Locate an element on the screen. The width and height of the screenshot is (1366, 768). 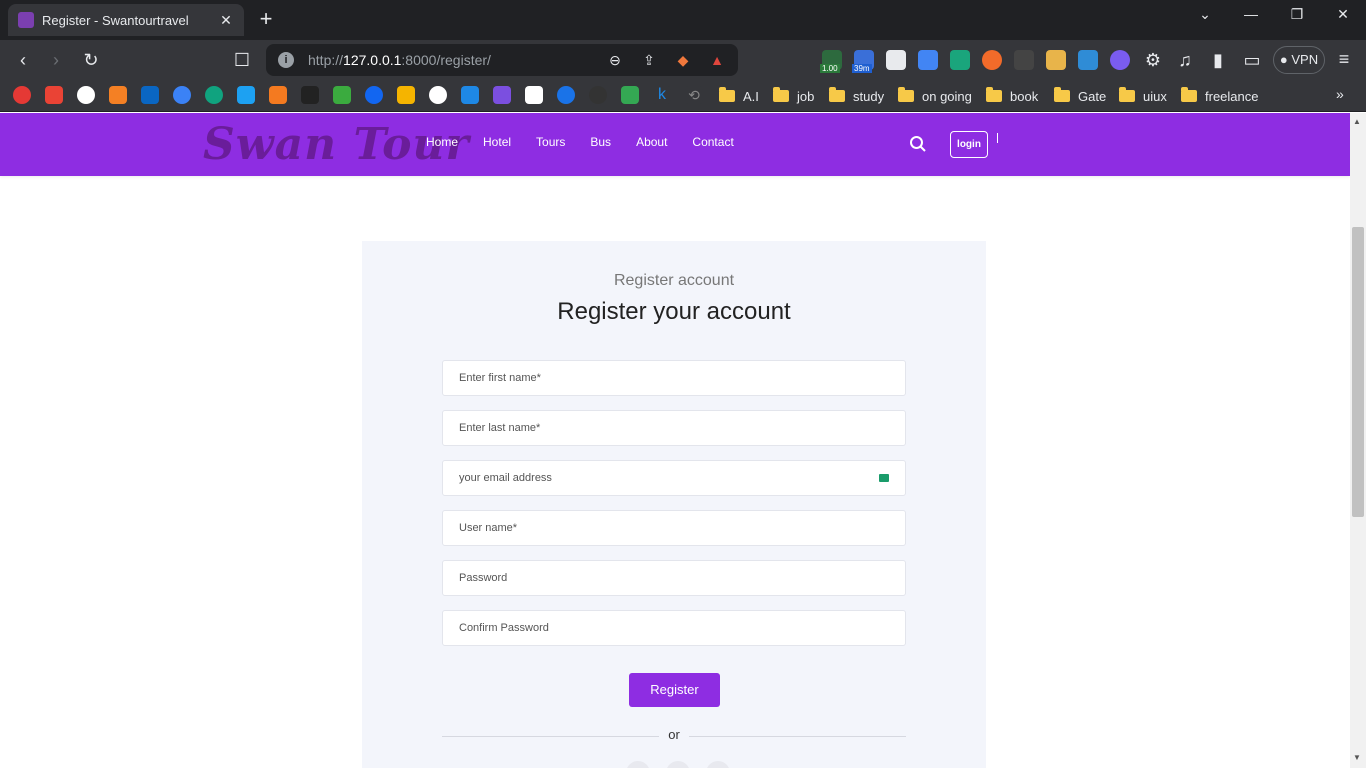
brave-shield-icon: ◆ is located at coordinates (683, 60).